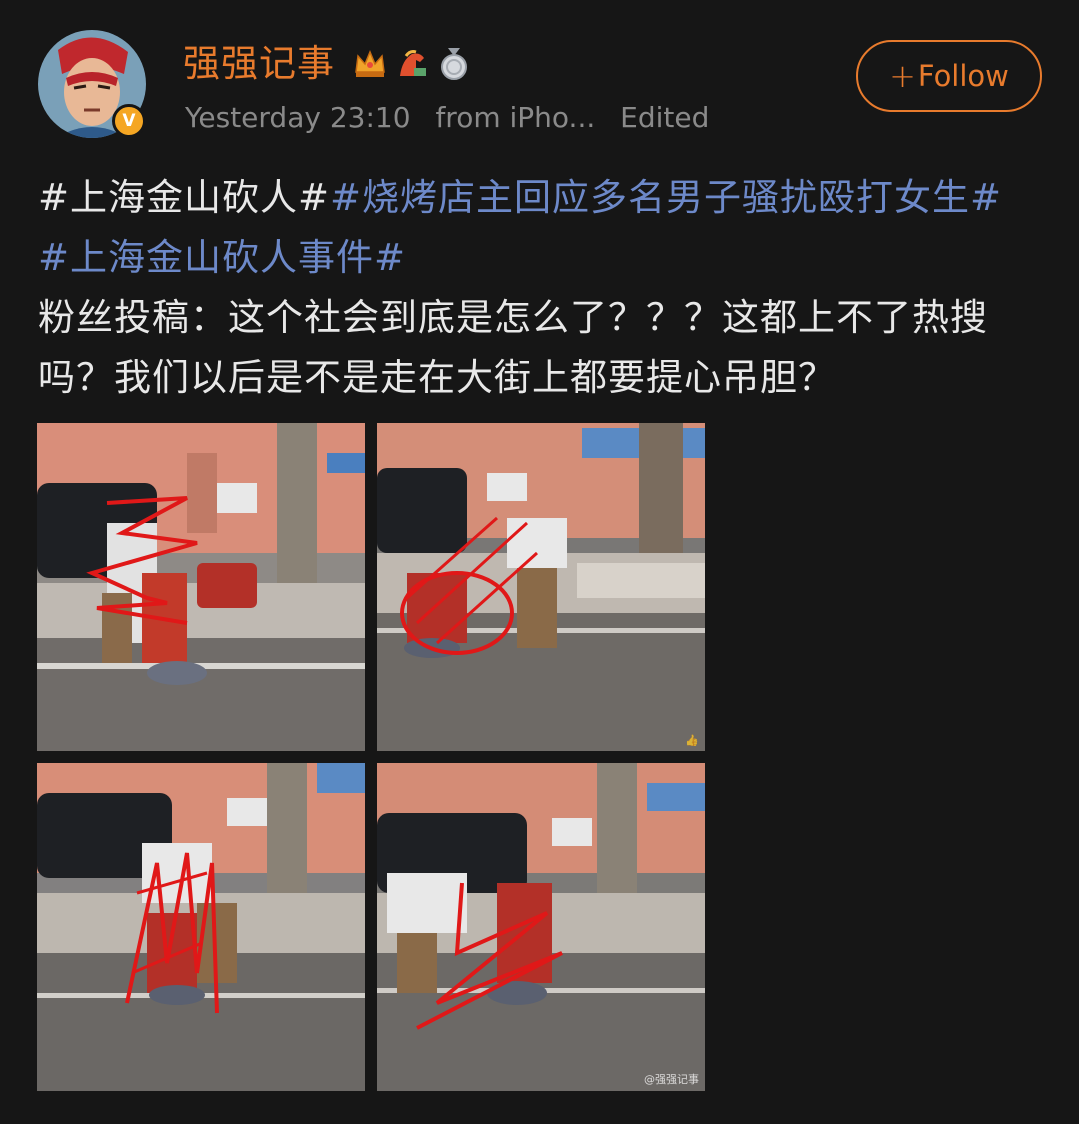 The width and height of the screenshot is (1079, 1124). I want to click on post-meta: Yesterday 23:10 from iPho... Edited, so click(455, 118).